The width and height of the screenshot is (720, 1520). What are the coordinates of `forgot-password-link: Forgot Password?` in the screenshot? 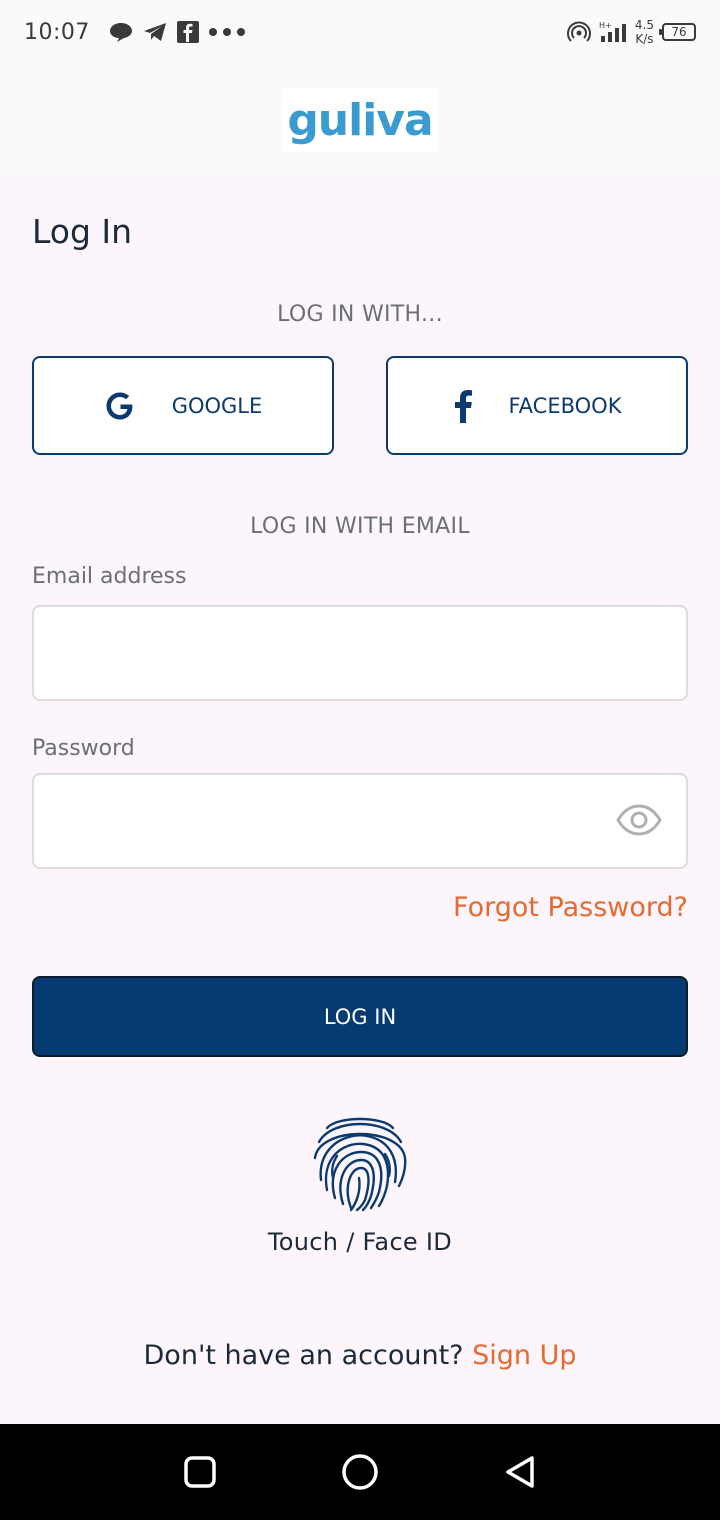 It's located at (570, 907).